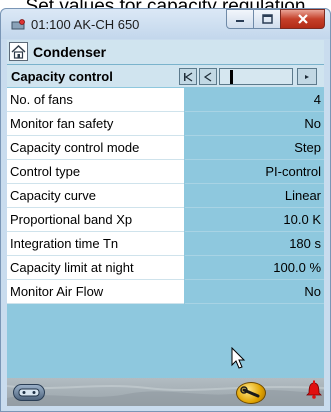  What do you see at coordinates (95, 100) in the screenshot?
I see `parameter-label-cell: No. of fans` at bounding box center [95, 100].